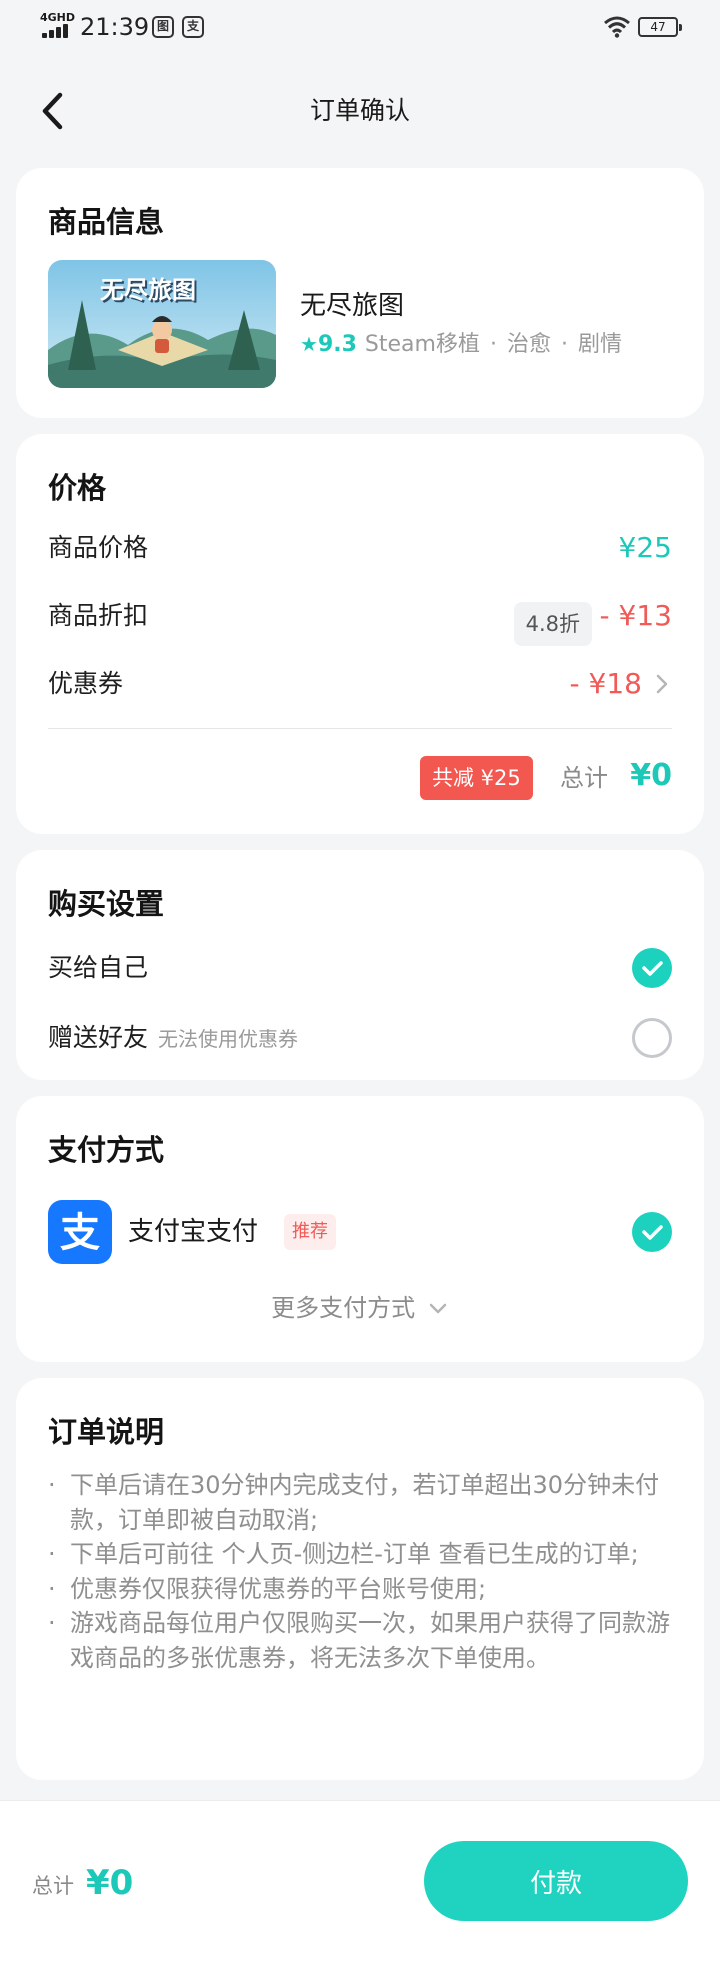  I want to click on coupon-label: 优惠券, so click(85, 684).